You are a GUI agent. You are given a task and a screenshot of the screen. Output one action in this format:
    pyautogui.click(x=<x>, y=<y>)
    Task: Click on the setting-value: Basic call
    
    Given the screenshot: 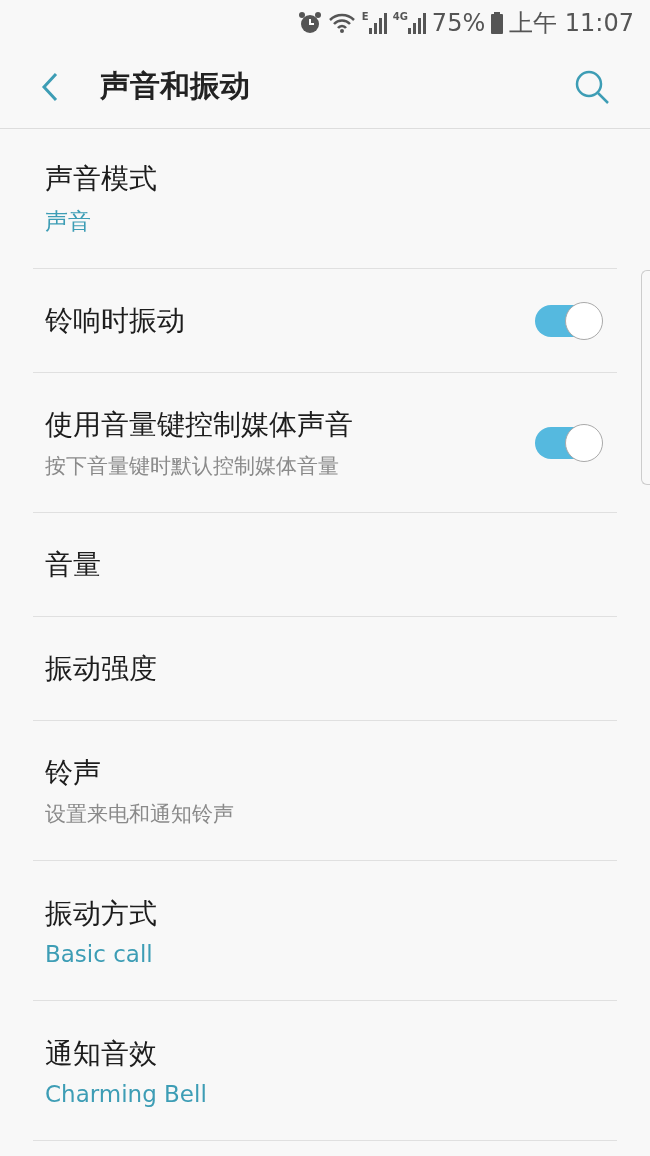 What is the action you would take?
    pyautogui.click(x=99, y=953)
    